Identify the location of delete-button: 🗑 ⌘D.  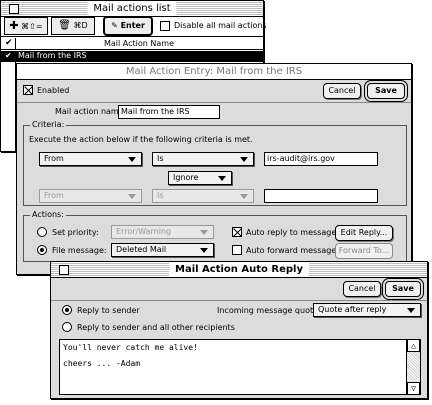
(73, 26).